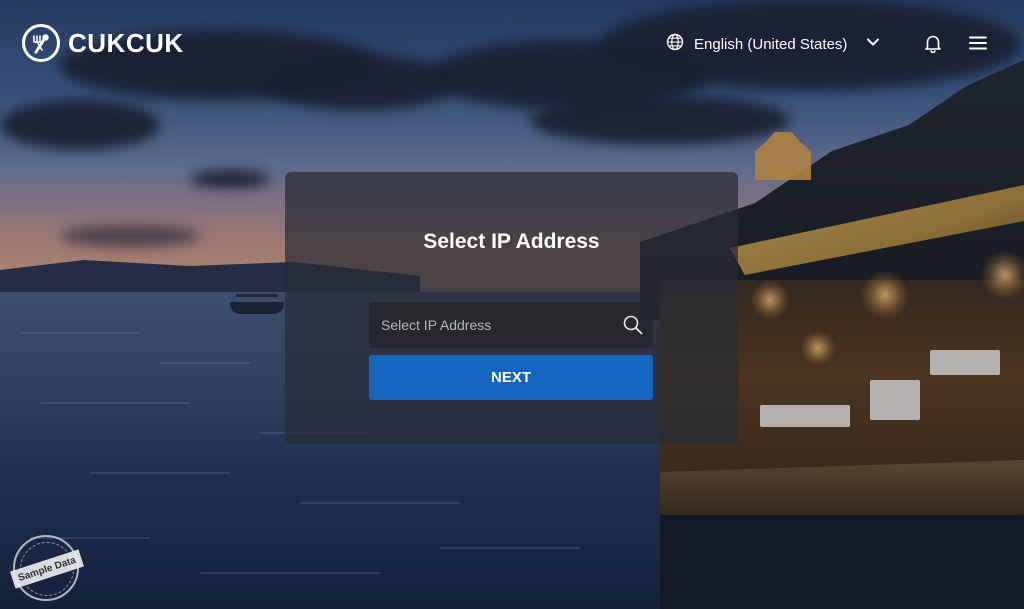 The image size is (1024, 609). I want to click on sample-data-stamp: Sample Data, so click(47, 568).